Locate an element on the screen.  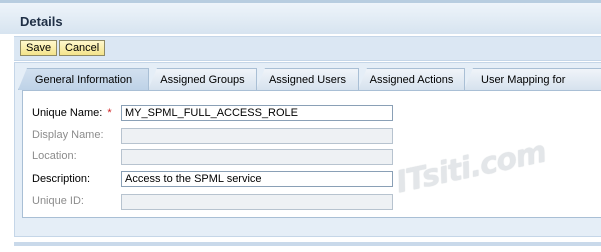
unique-id-field is located at coordinates (257, 202).